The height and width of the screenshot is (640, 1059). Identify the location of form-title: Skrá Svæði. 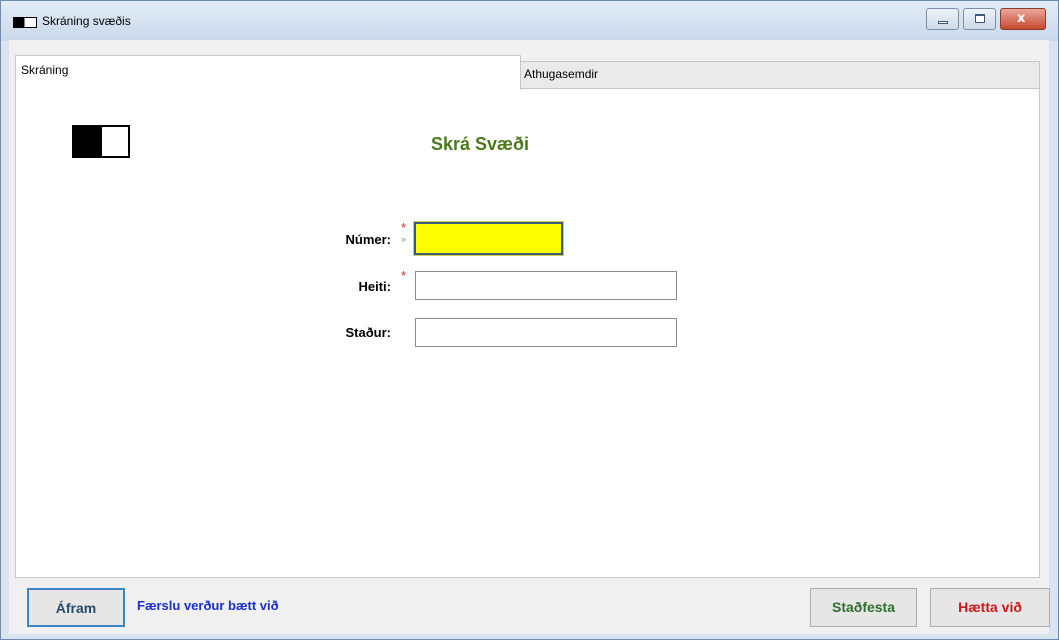
(480, 144).